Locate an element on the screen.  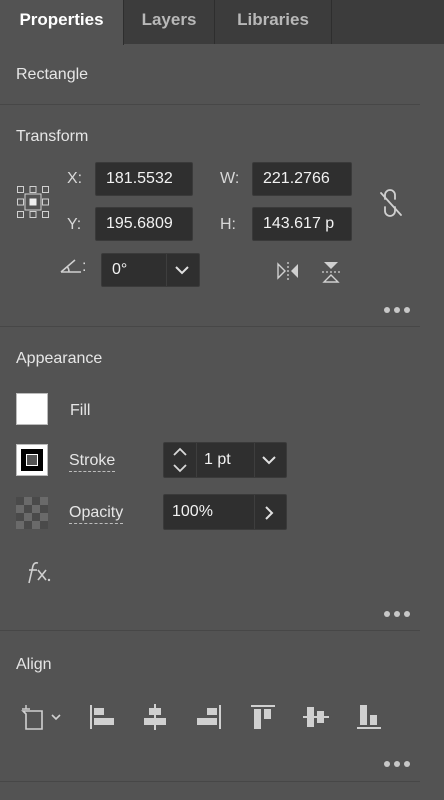
width-value: 221.2766 is located at coordinates (296, 178).